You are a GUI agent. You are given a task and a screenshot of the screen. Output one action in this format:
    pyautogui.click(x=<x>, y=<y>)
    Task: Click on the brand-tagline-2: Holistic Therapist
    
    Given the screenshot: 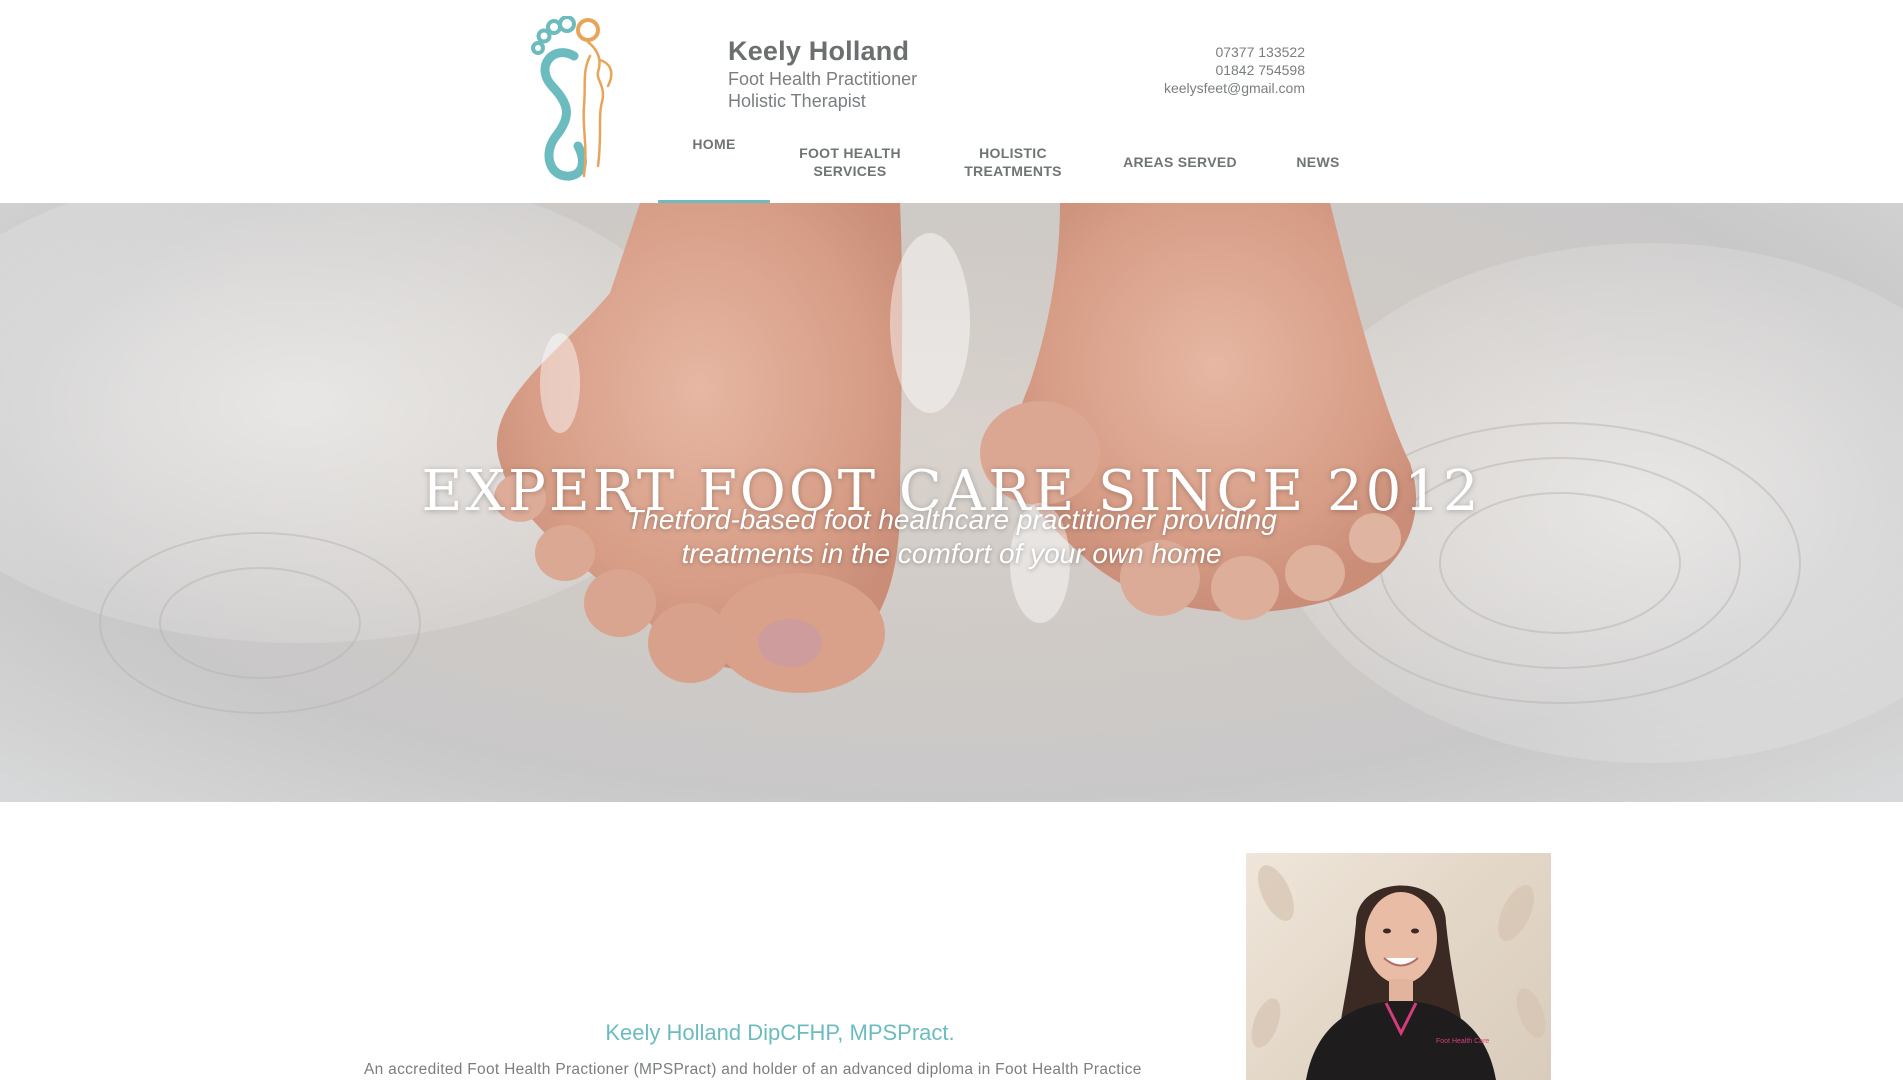 What is the action you would take?
    pyautogui.click(x=797, y=101)
    